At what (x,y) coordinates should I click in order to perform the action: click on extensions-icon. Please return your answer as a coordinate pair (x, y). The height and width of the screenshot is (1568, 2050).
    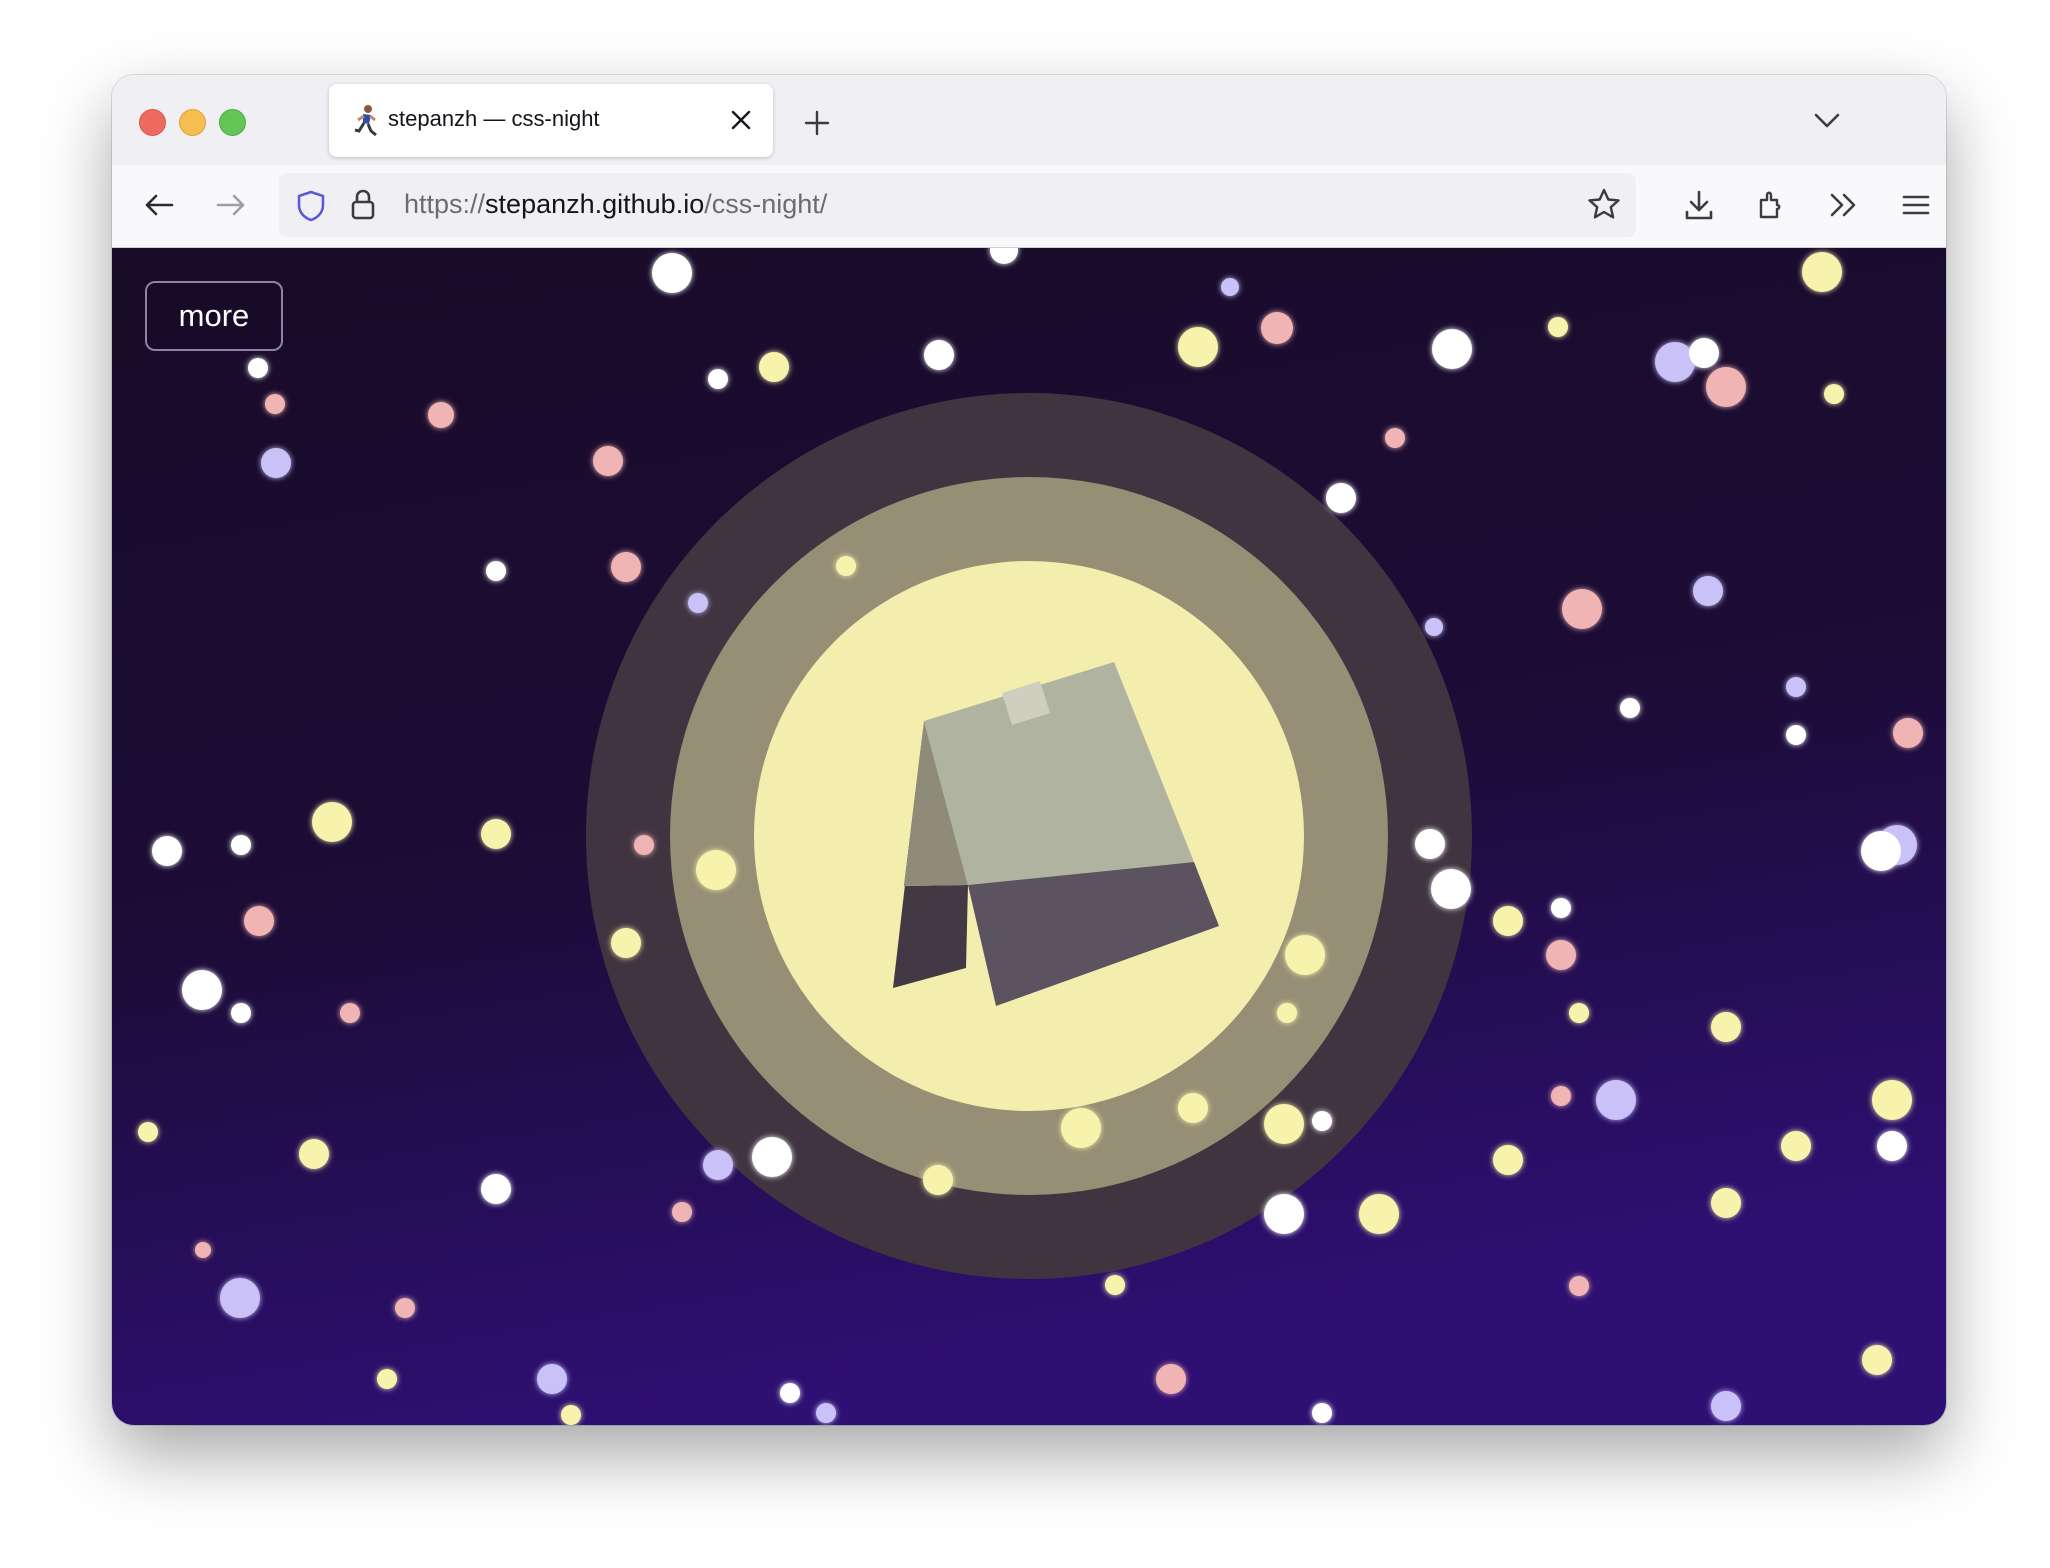
    Looking at the image, I should click on (1773, 205).